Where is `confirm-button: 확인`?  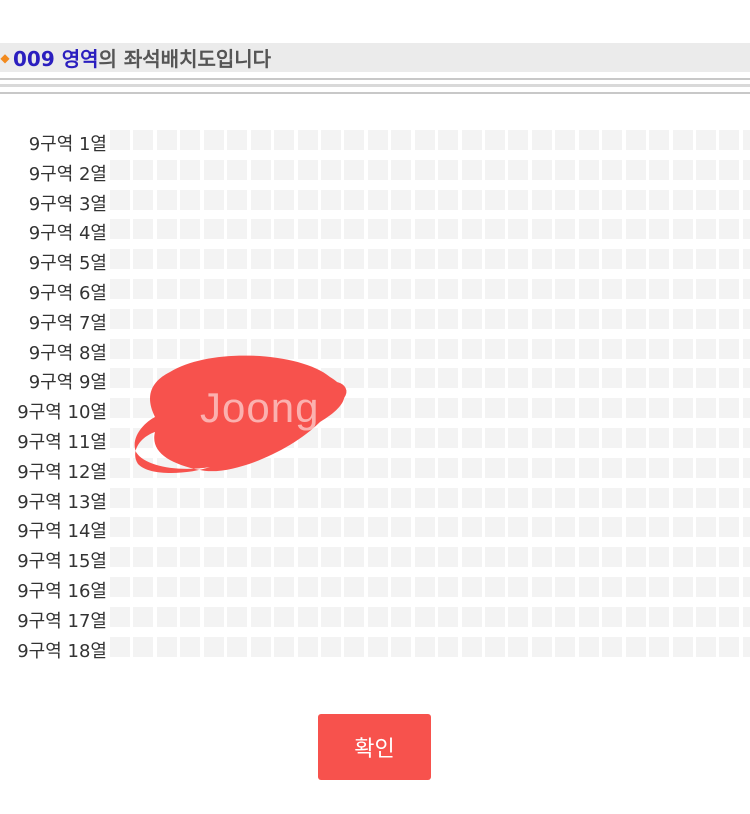
confirm-button: 확인 is located at coordinates (374, 747).